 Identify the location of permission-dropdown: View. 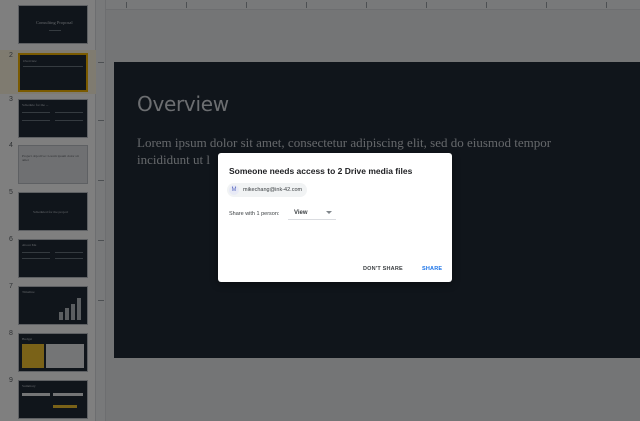
(312, 213).